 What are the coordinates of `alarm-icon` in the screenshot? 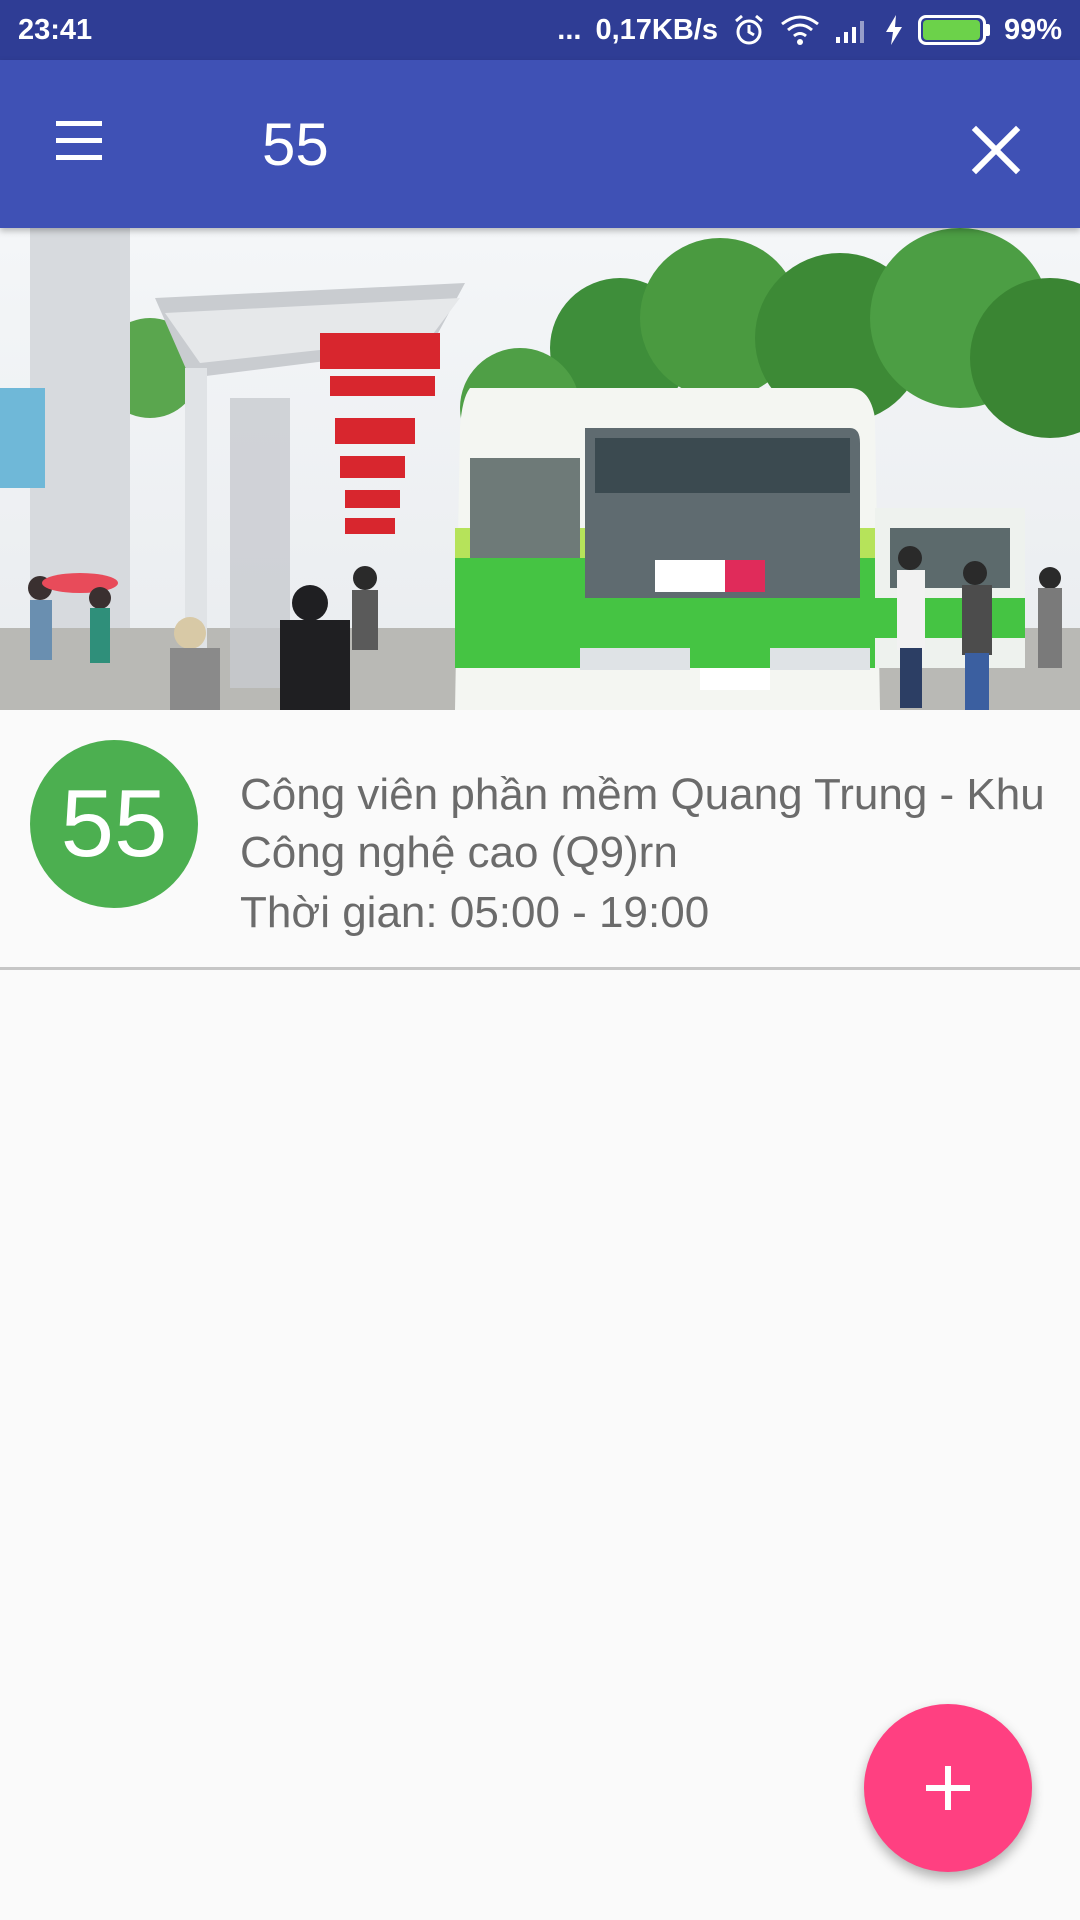 It's located at (749, 30).